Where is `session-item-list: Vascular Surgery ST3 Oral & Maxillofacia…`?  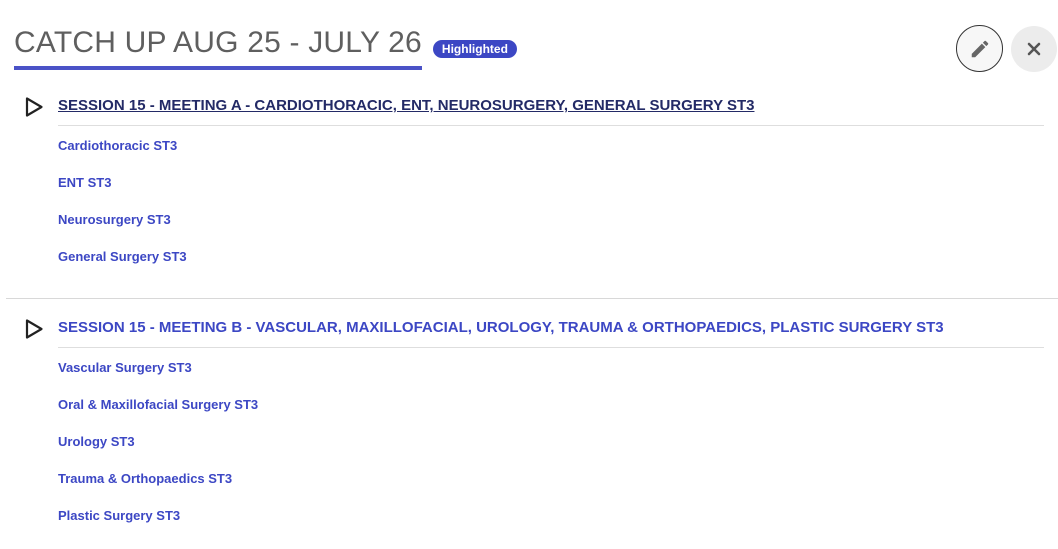 session-item-list: Vascular Surgery ST3 Oral & Maxillofacia… is located at coordinates (158, 452).